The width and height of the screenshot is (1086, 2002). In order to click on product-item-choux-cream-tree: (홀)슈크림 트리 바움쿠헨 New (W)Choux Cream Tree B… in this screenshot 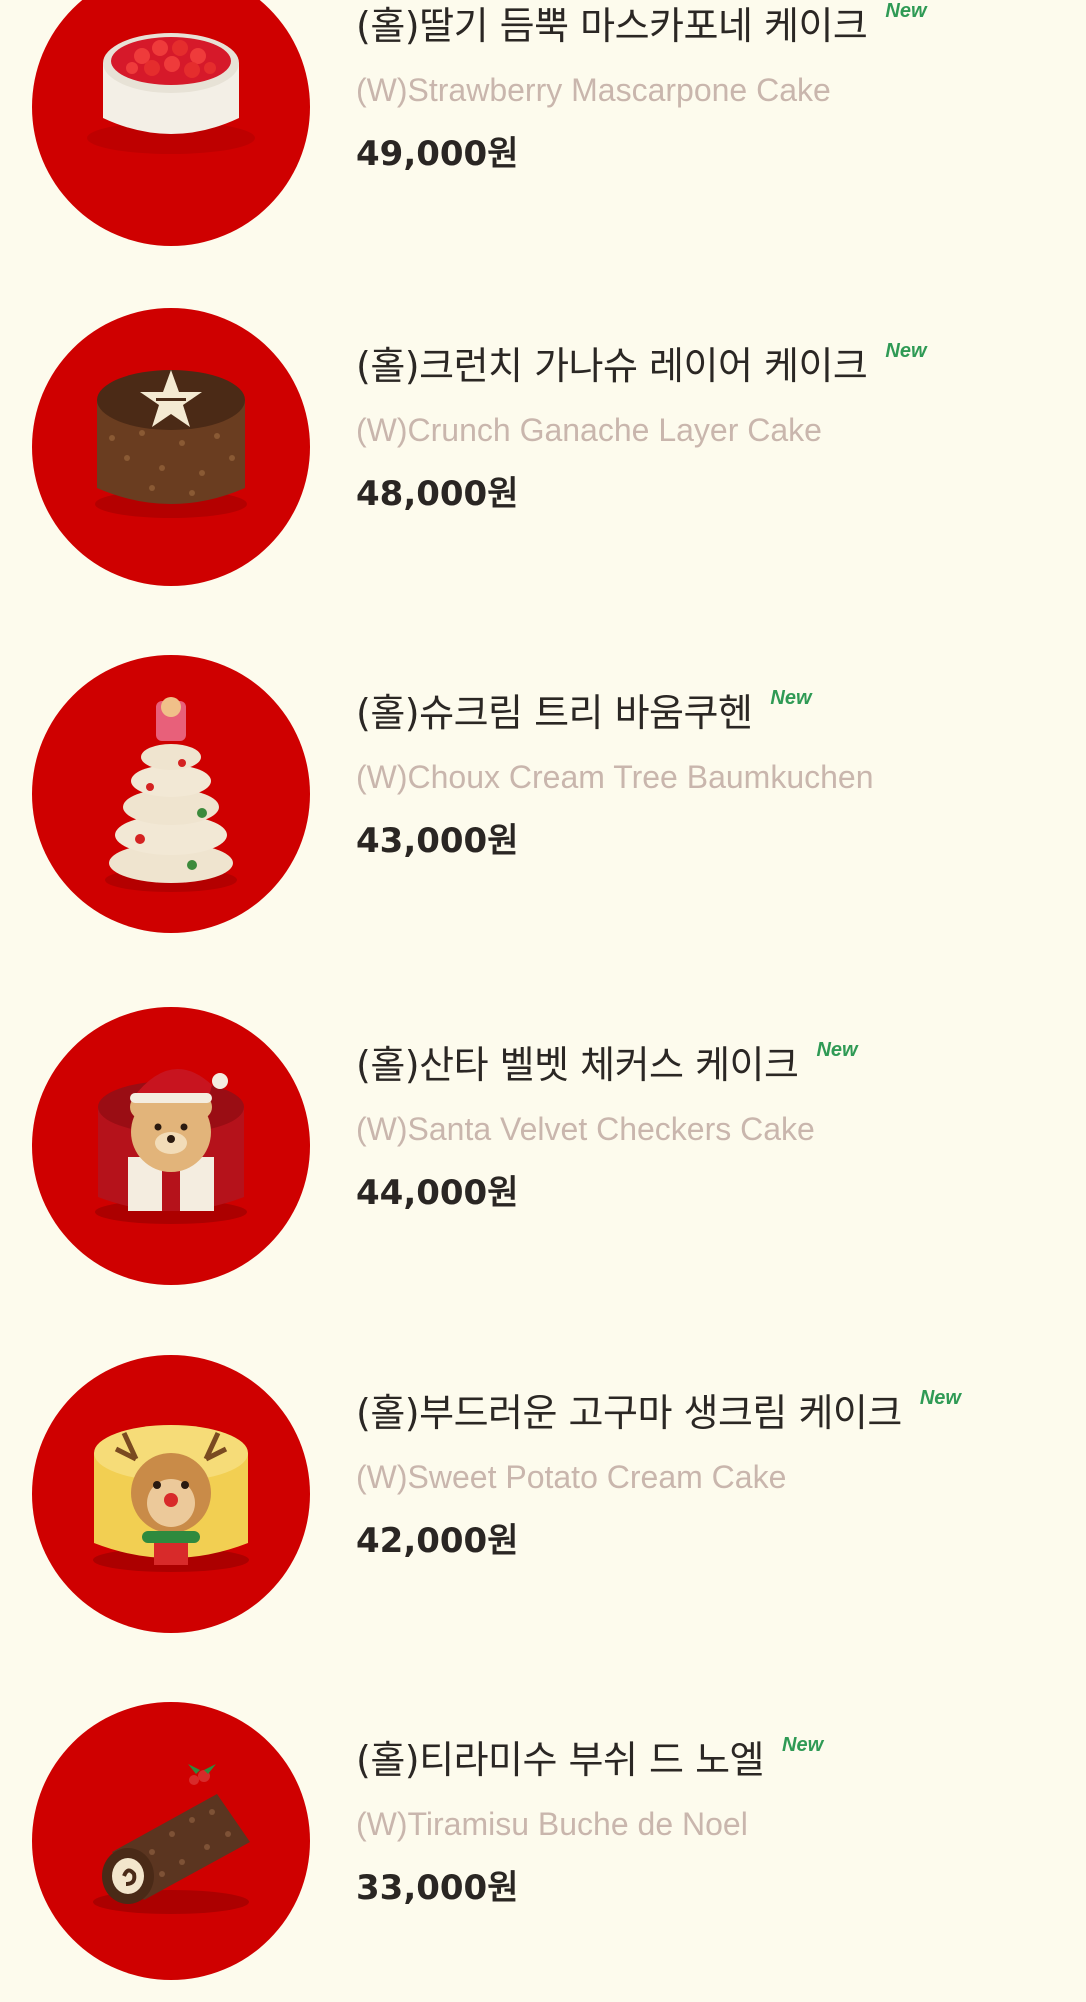, I will do `click(543, 805)`.